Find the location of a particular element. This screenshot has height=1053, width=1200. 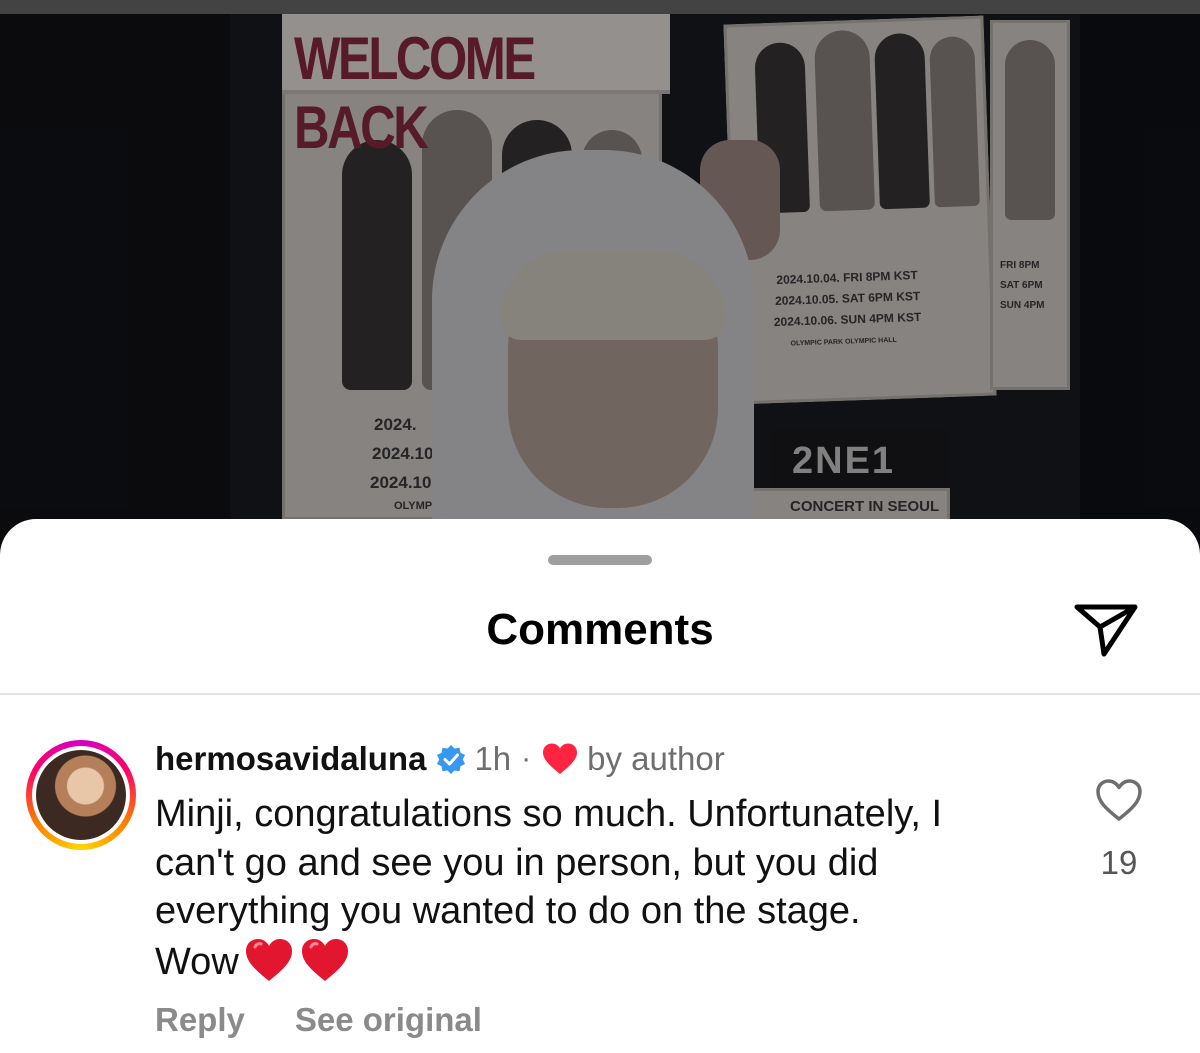

comment-actions: Reply See original is located at coordinates (343, 1020).